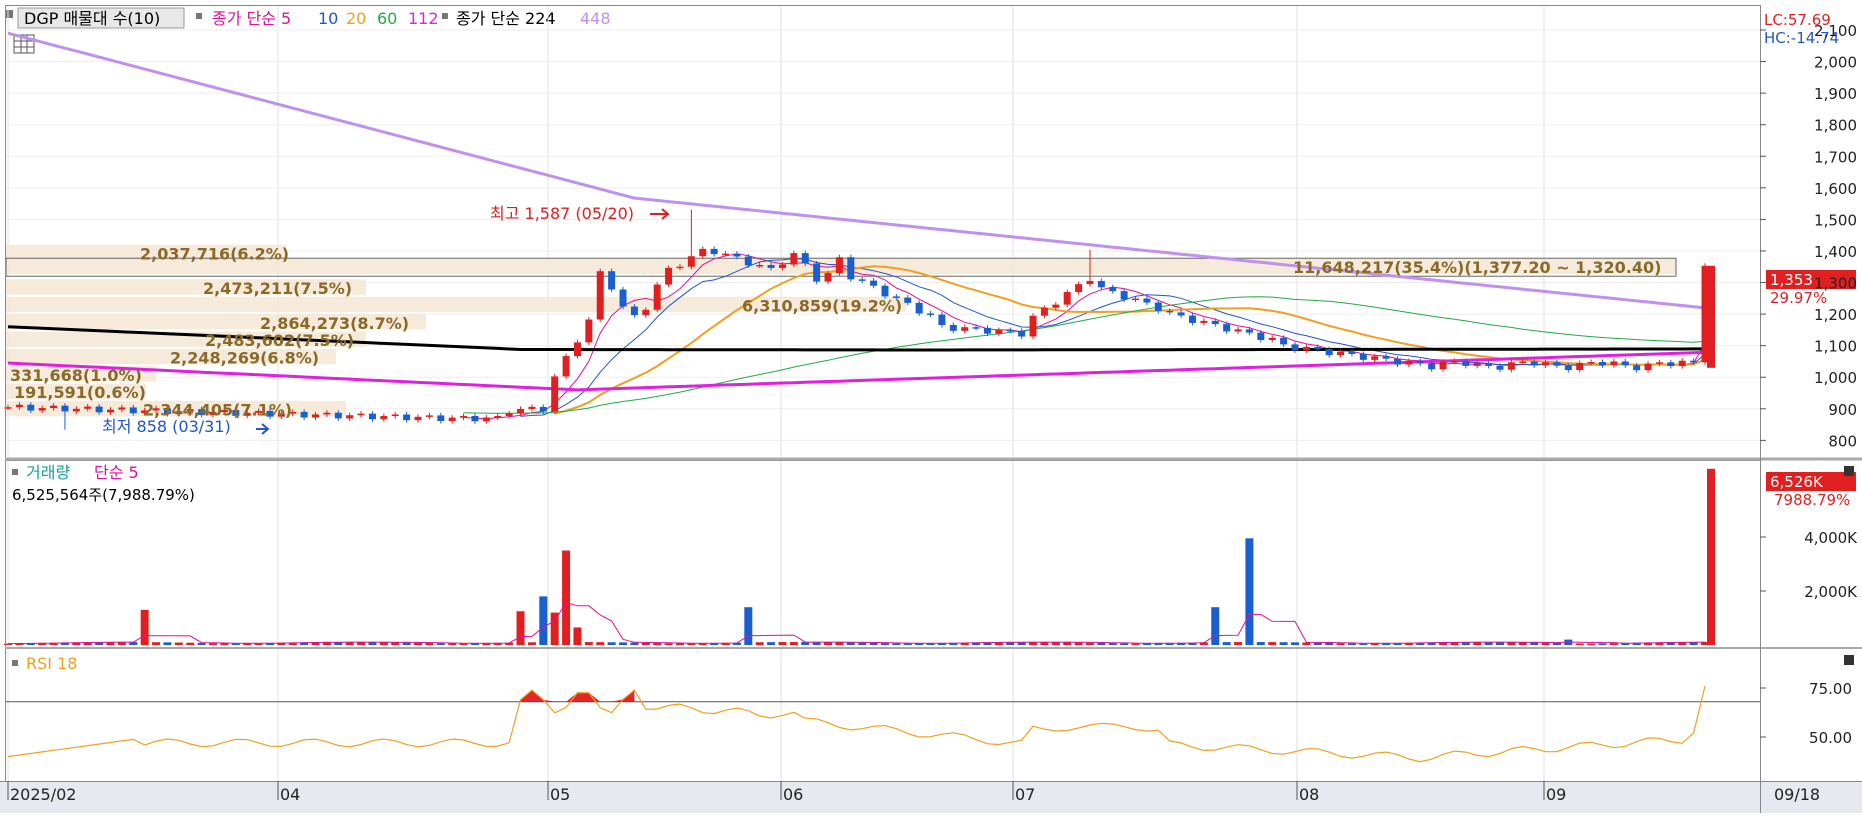 The height and width of the screenshot is (817, 1862). What do you see at coordinates (423, 18) in the screenshot?
I see `legend-ma112: 112` at bounding box center [423, 18].